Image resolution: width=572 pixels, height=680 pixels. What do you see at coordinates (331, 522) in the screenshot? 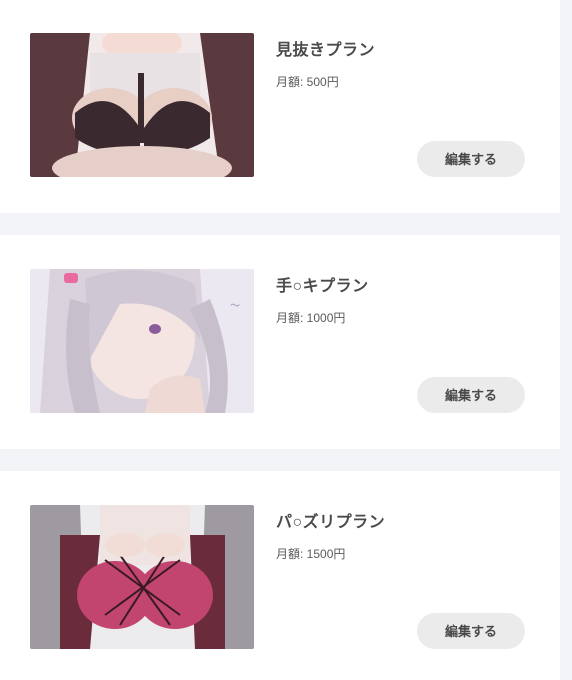
I see `plan-title: パ○ズリプラン` at bounding box center [331, 522].